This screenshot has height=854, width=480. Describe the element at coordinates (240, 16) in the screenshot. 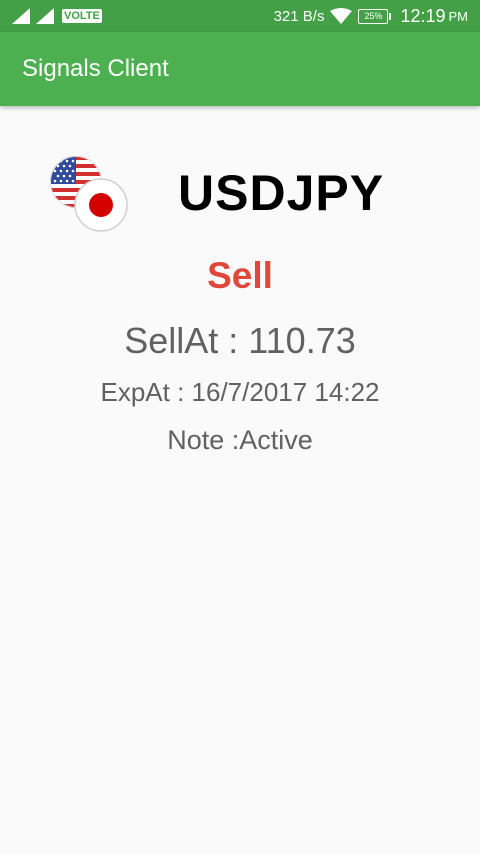

I see `status-bar: VOLTE 321 B/s 25% 12:19 PM` at that location.